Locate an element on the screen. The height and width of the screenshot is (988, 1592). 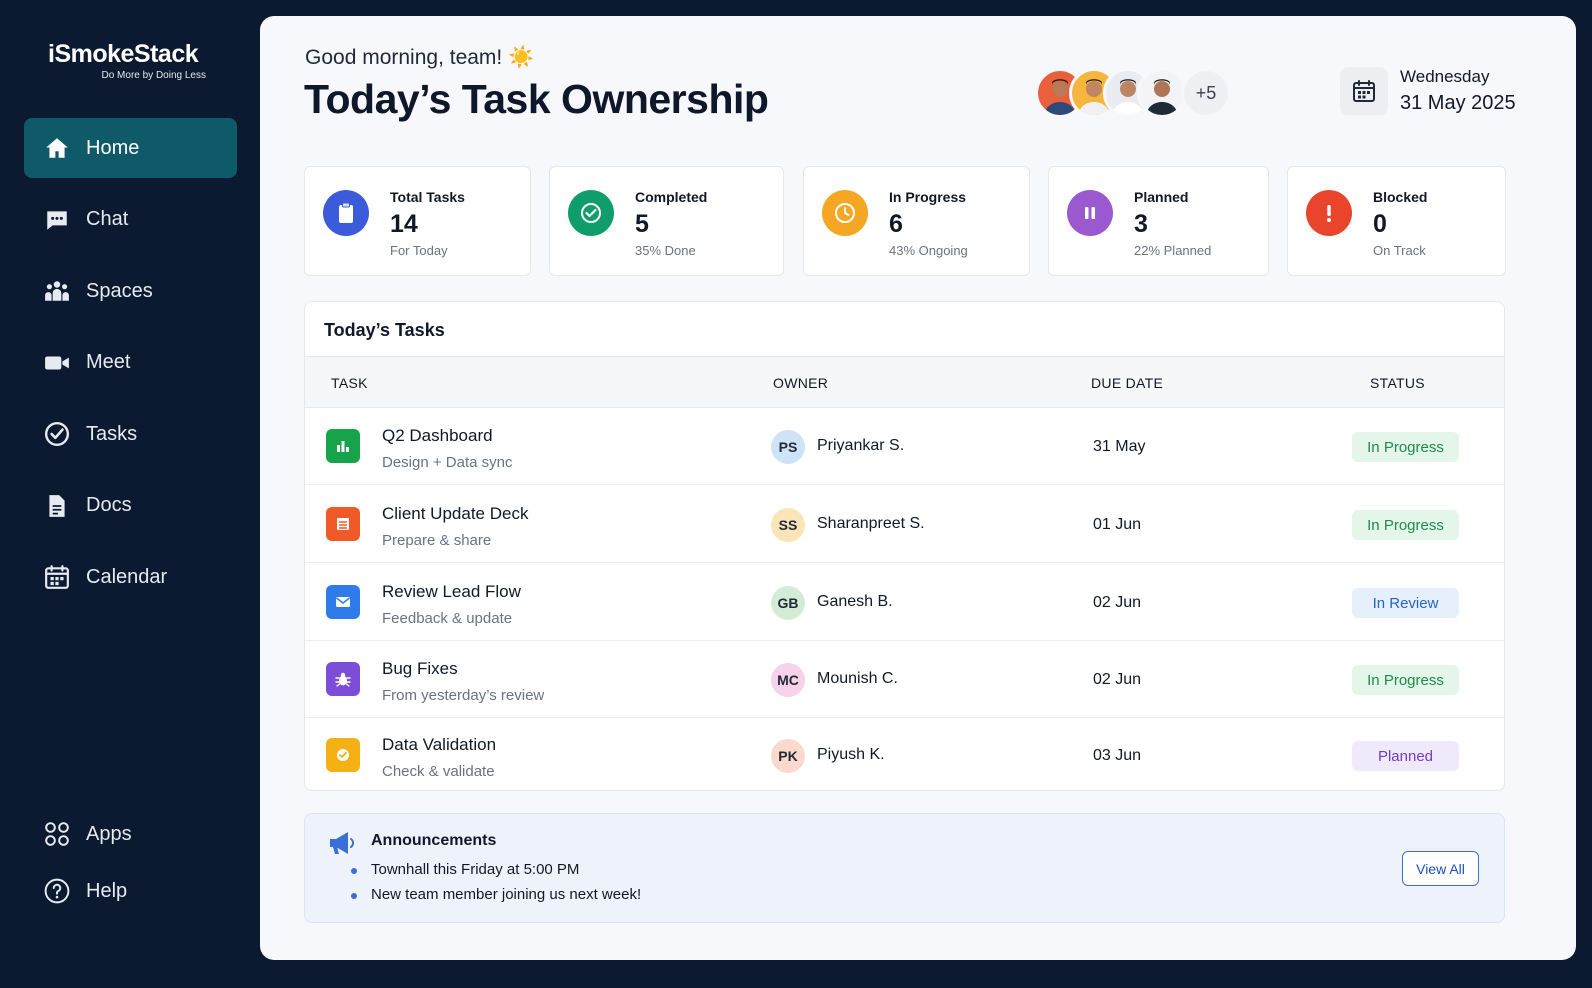
stat-card-total: Total Tasks 14 For Today is located at coordinates (417, 221).